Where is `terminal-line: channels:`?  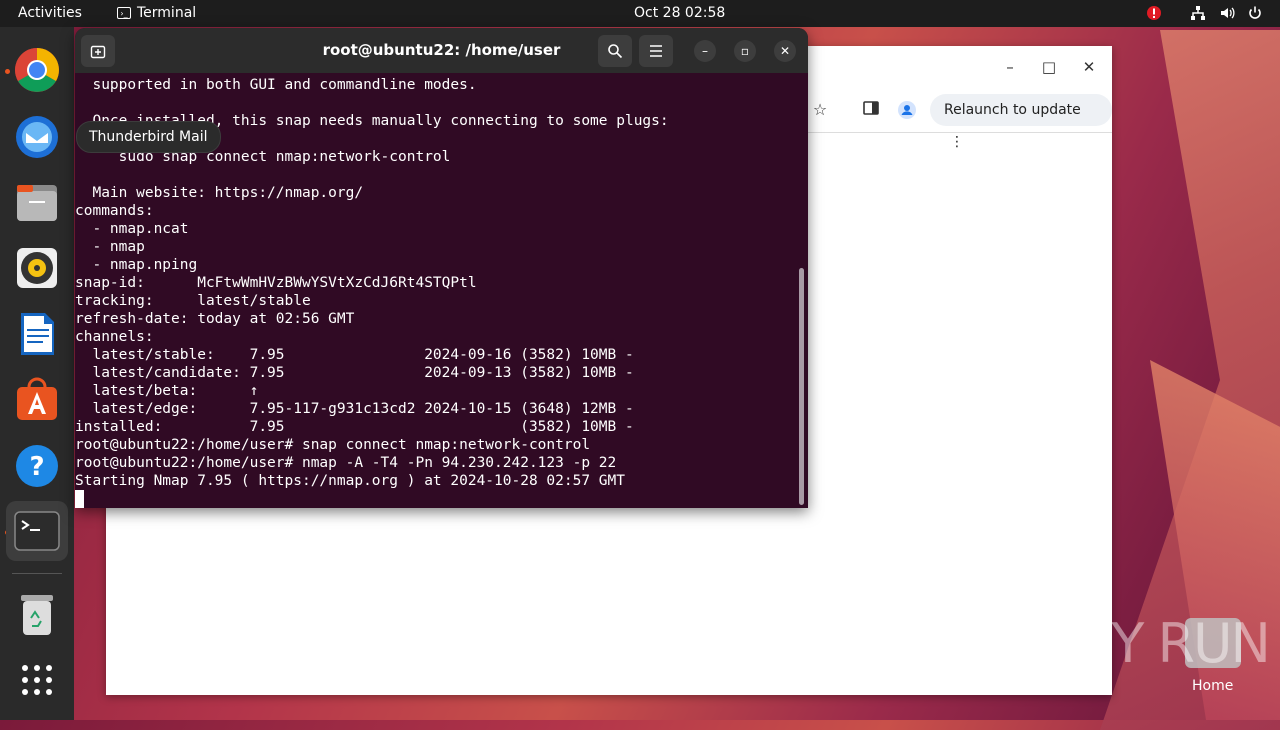
terminal-line: channels: is located at coordinates (114, 337).